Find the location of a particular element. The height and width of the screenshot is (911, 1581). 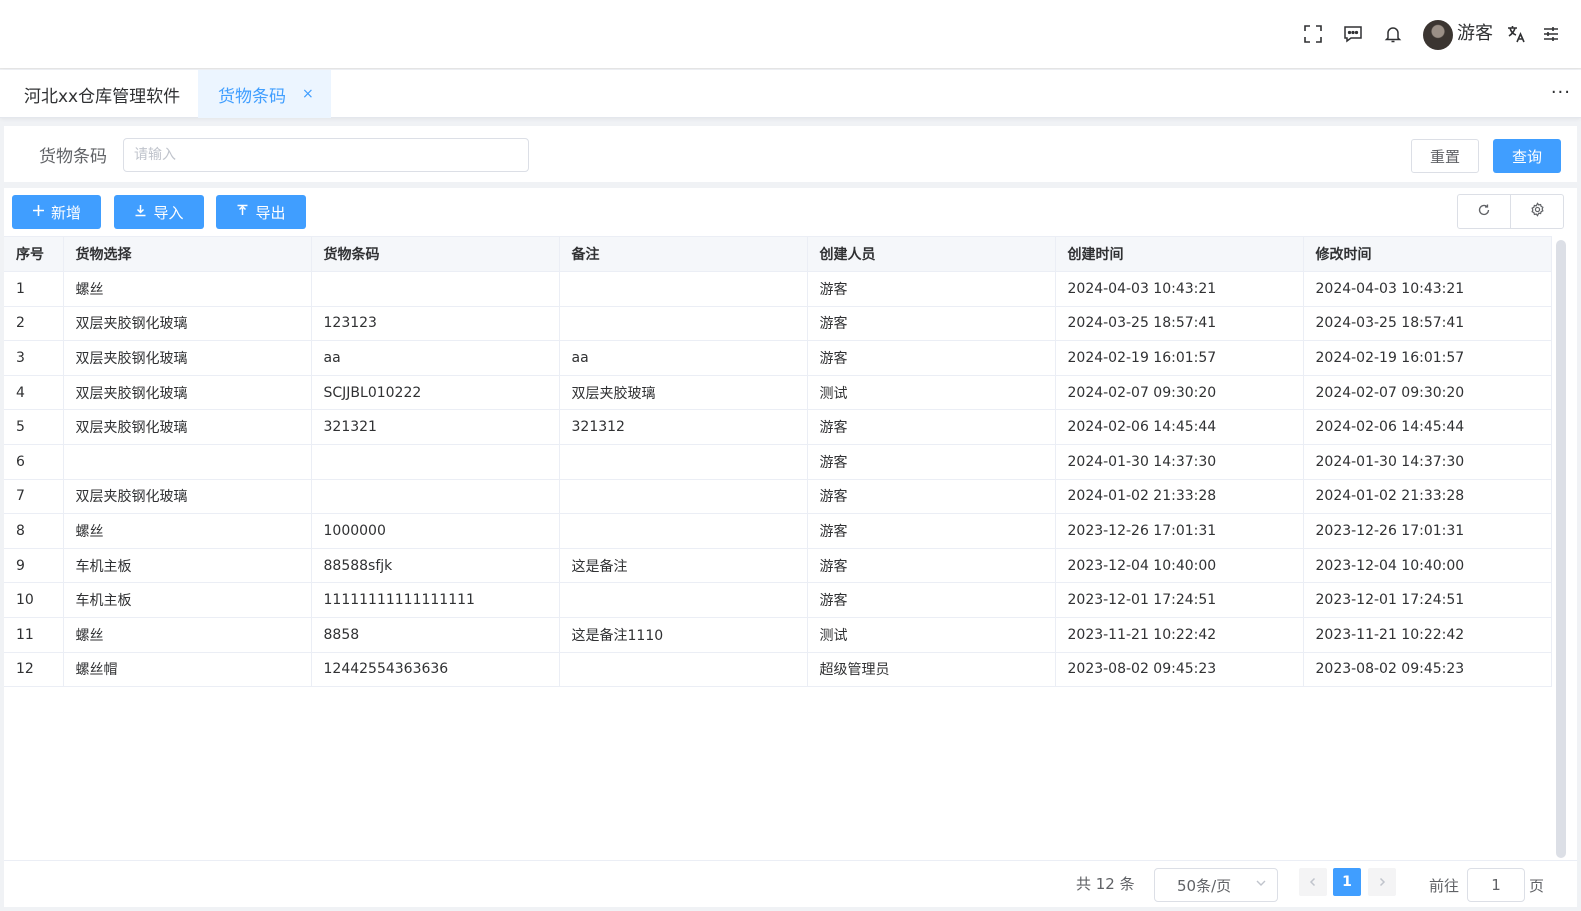

table-cell: 11 is located at coordinates (34, 635).